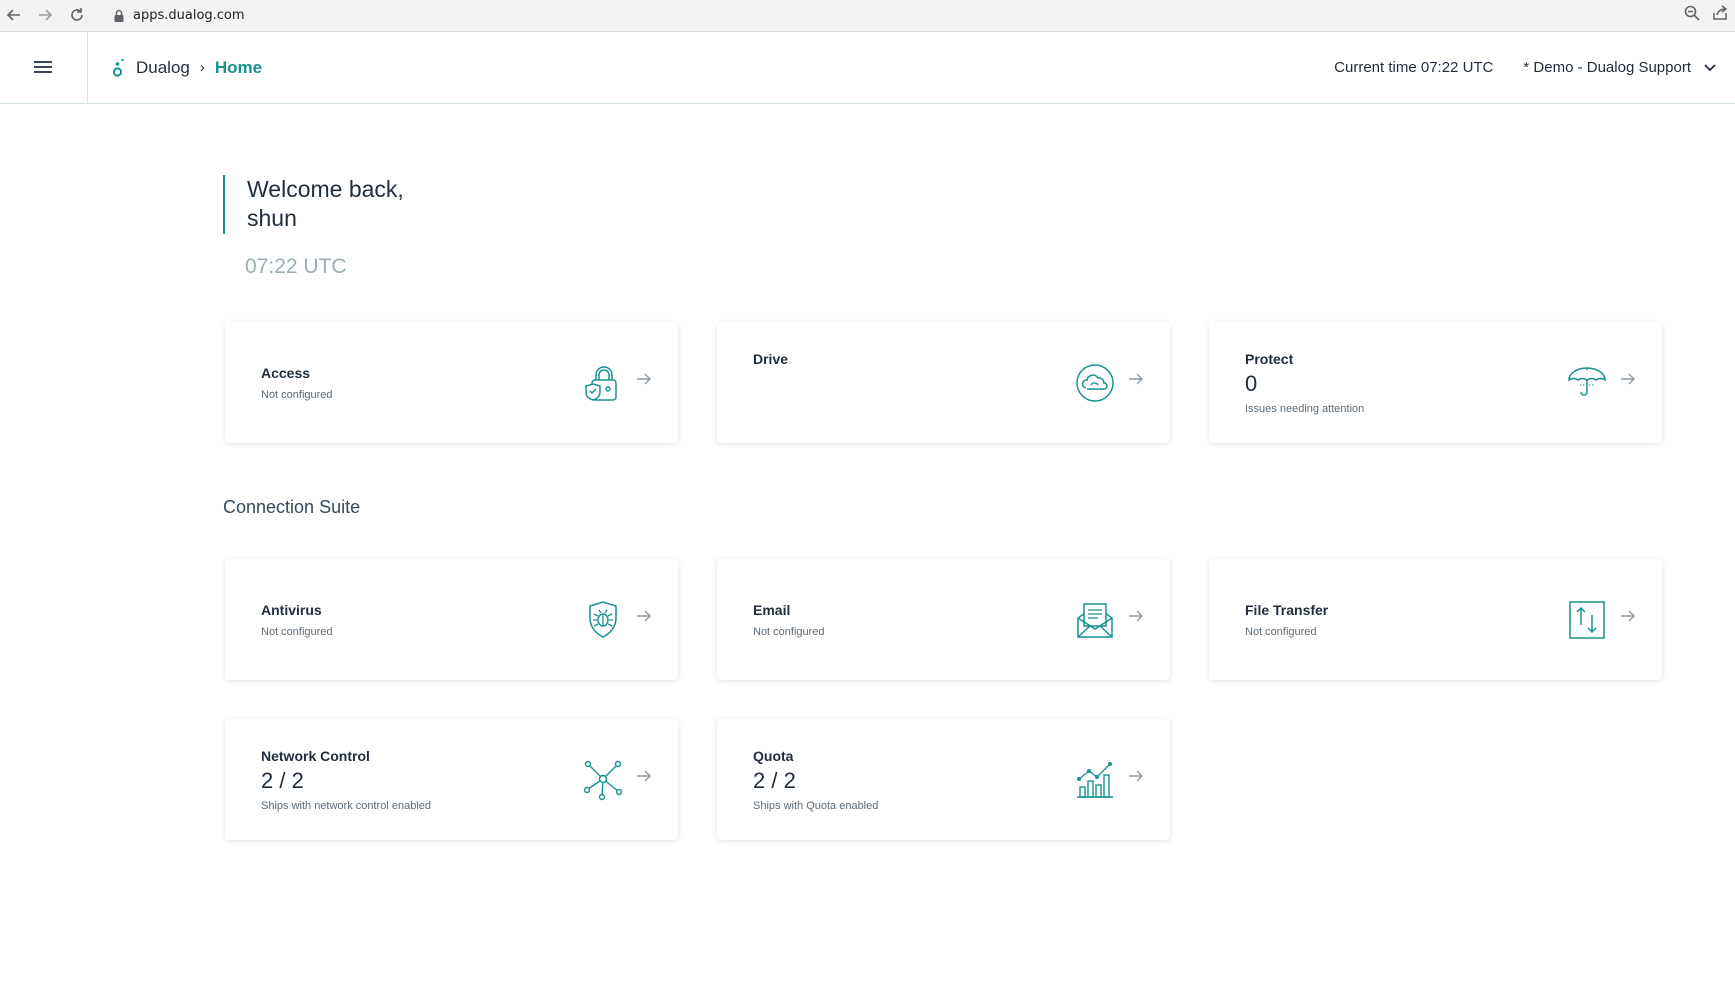 The height and width of the screenshot is (992, 1735). What do you see at coordinates (189, 15) in the screenshot?
I see `url-text: apps.dualog.com` at bounding box center [189, 15].